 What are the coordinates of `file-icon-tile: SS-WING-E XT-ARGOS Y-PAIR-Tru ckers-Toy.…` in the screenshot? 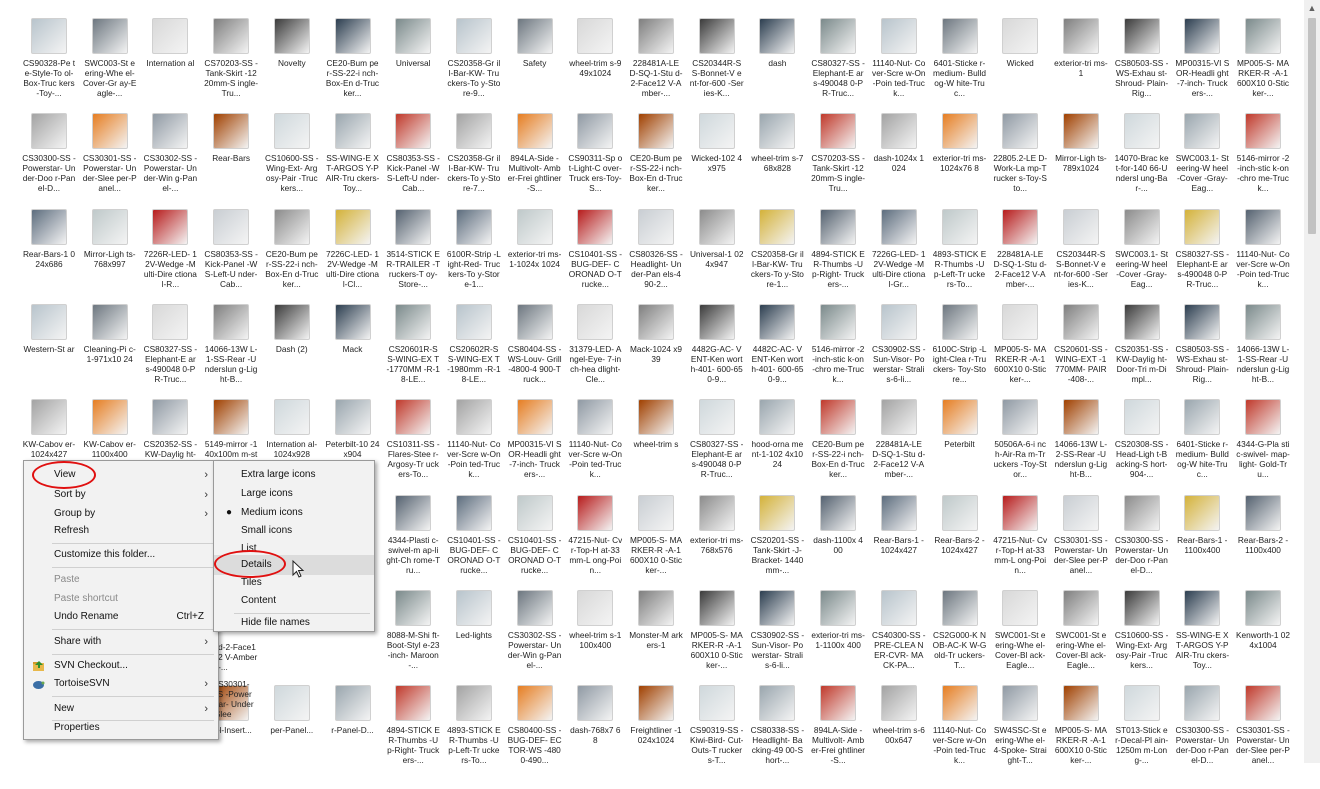 It's located at (1202, 641).